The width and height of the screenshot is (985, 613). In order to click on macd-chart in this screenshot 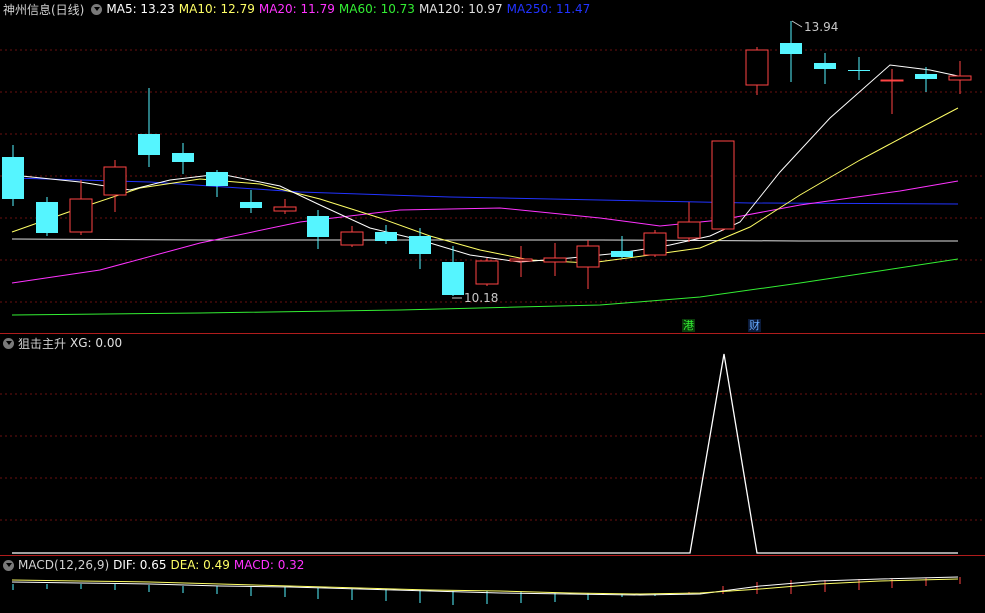, I will do `click(492, 584)`.